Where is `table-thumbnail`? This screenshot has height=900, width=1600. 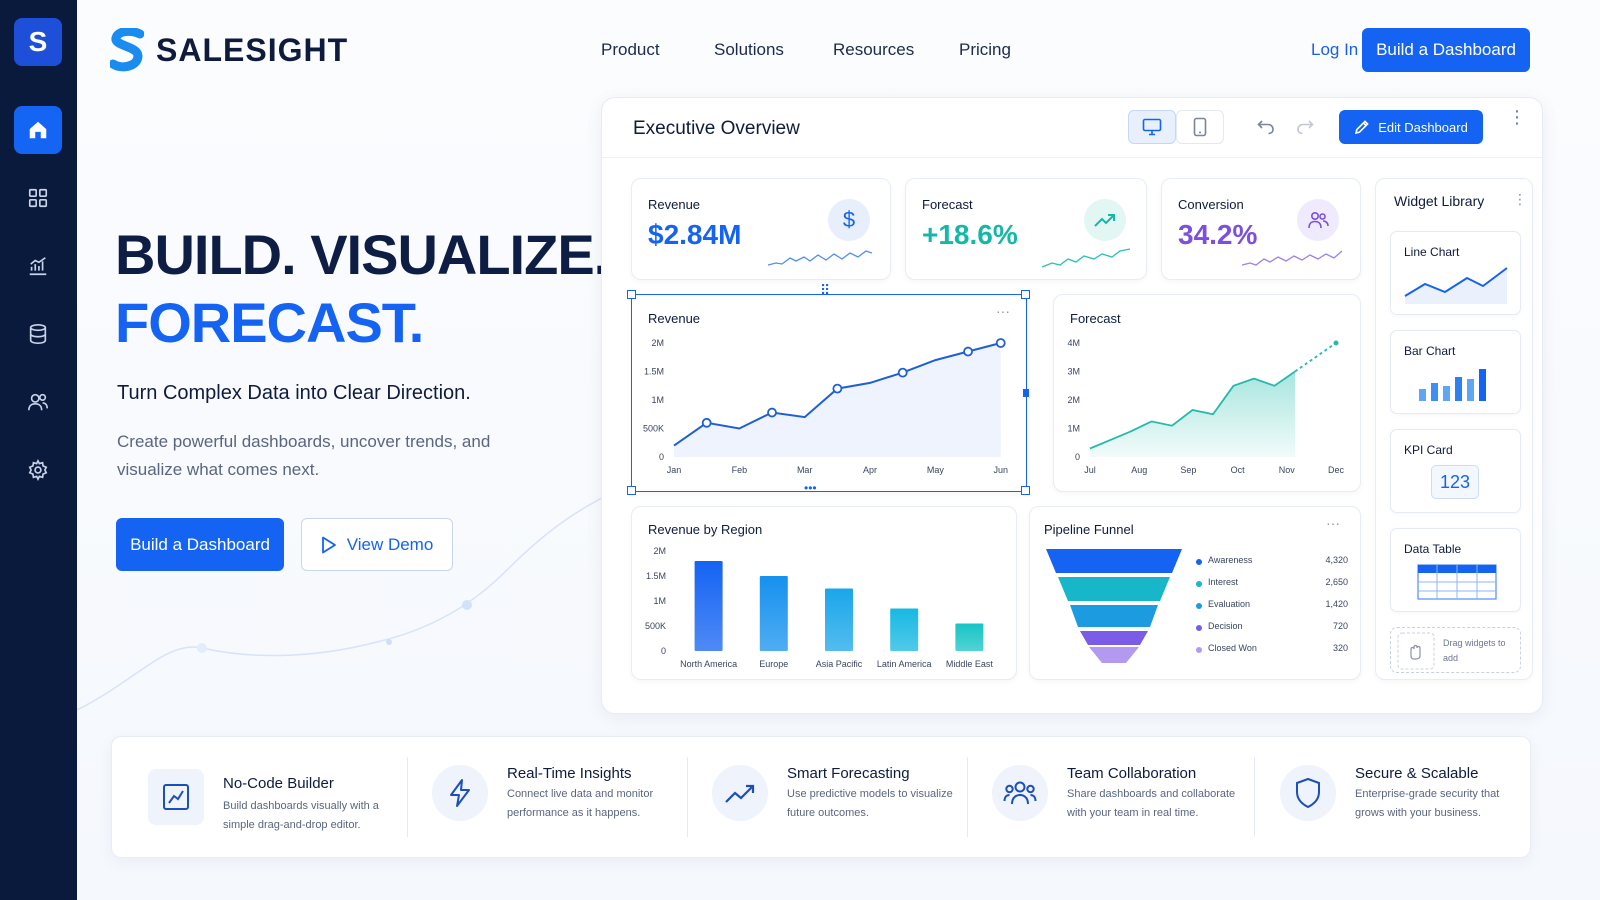 table-thumbnail is located at coordinates (1457, 582).